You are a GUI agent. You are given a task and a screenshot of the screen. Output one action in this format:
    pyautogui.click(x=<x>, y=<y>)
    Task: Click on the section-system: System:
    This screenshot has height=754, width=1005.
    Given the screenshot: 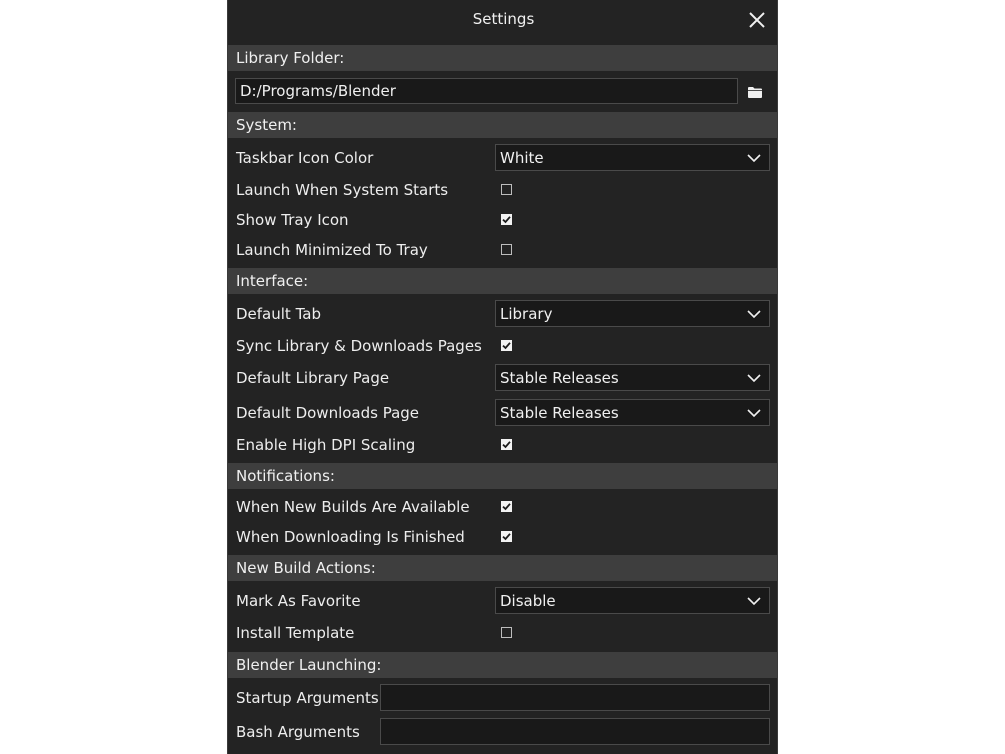 What is the action you would take?
    pyautogui.click(x=502, y=125)
    